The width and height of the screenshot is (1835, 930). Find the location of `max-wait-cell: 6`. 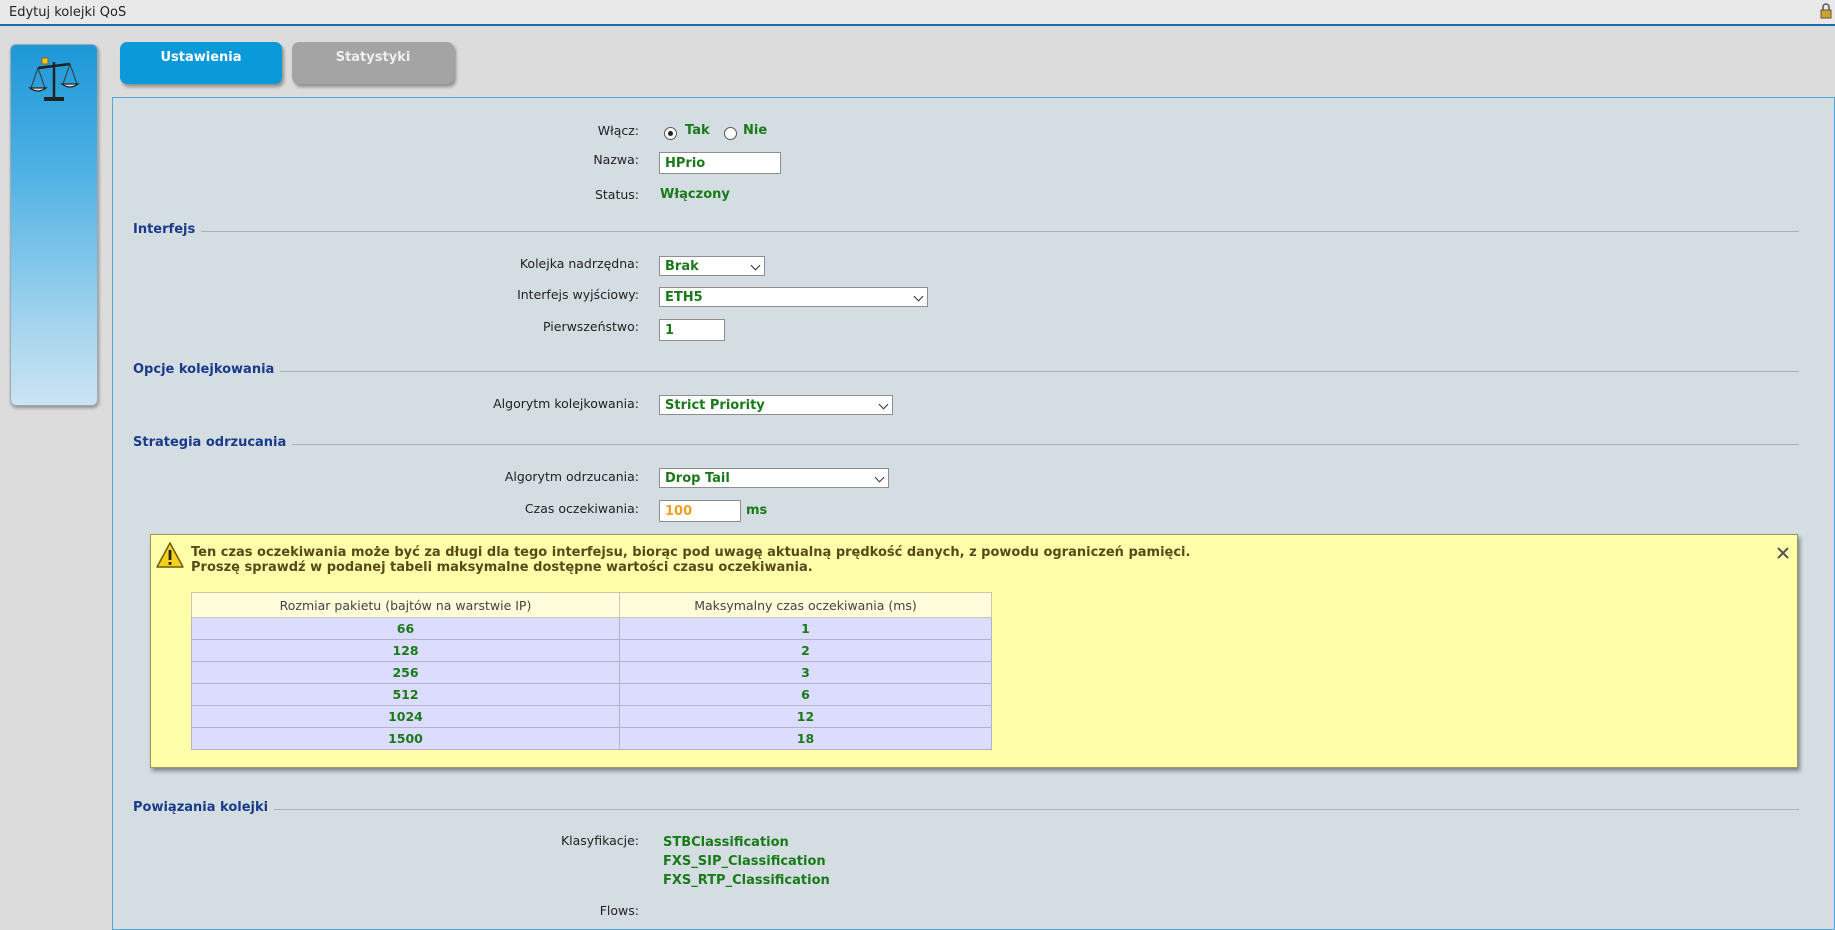

max-wait-cell: 6 is located at coordinates (805, 694).